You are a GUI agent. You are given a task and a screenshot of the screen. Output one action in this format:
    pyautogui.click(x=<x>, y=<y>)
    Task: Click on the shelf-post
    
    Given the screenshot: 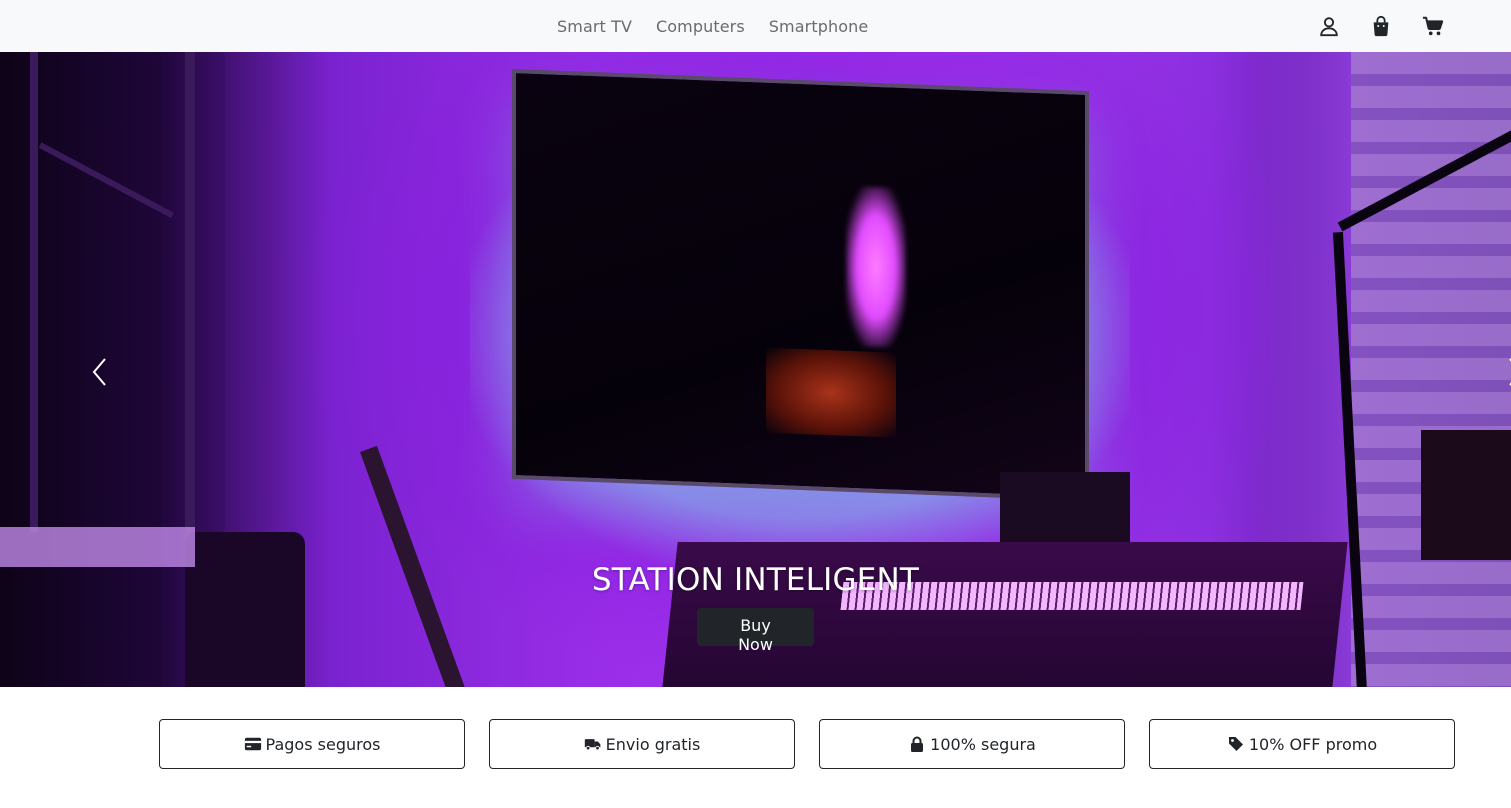 What is the action you would take?
    pyautogui.click(x=34, y=292)
    